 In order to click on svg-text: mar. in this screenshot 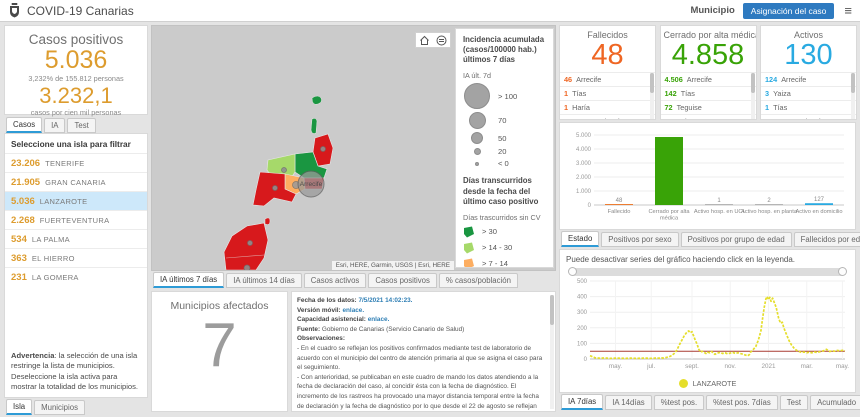, I will do `click(807, 366)`.